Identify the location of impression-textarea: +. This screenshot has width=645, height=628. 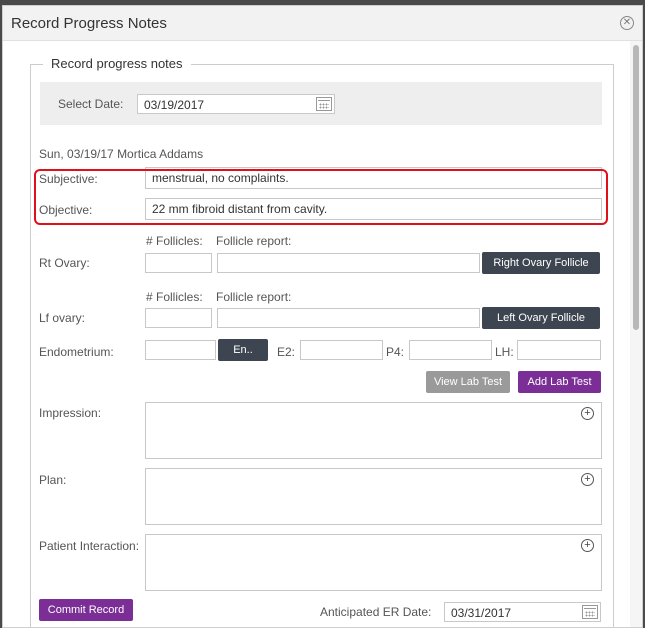
(373, 430).